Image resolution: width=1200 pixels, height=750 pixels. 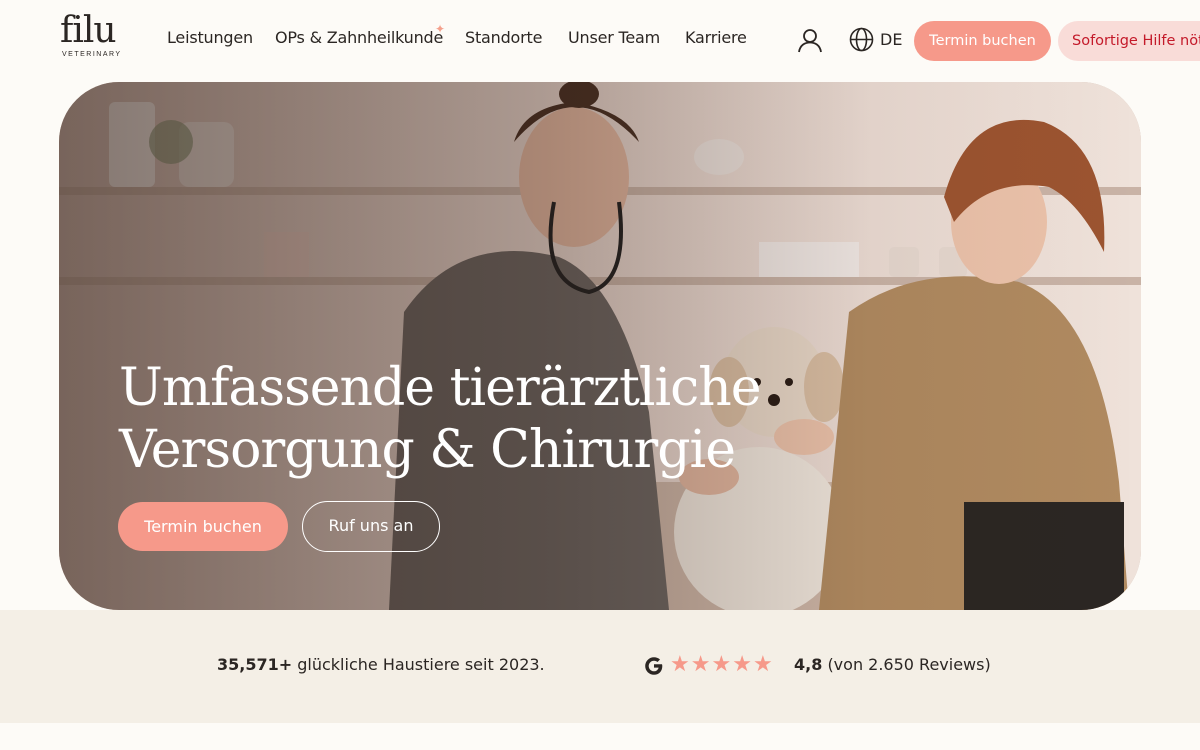 What do you see at coordinates (255, 664) in the screenshot?
I see `pets-count: 35,571+` at bounding box center [255, 664].